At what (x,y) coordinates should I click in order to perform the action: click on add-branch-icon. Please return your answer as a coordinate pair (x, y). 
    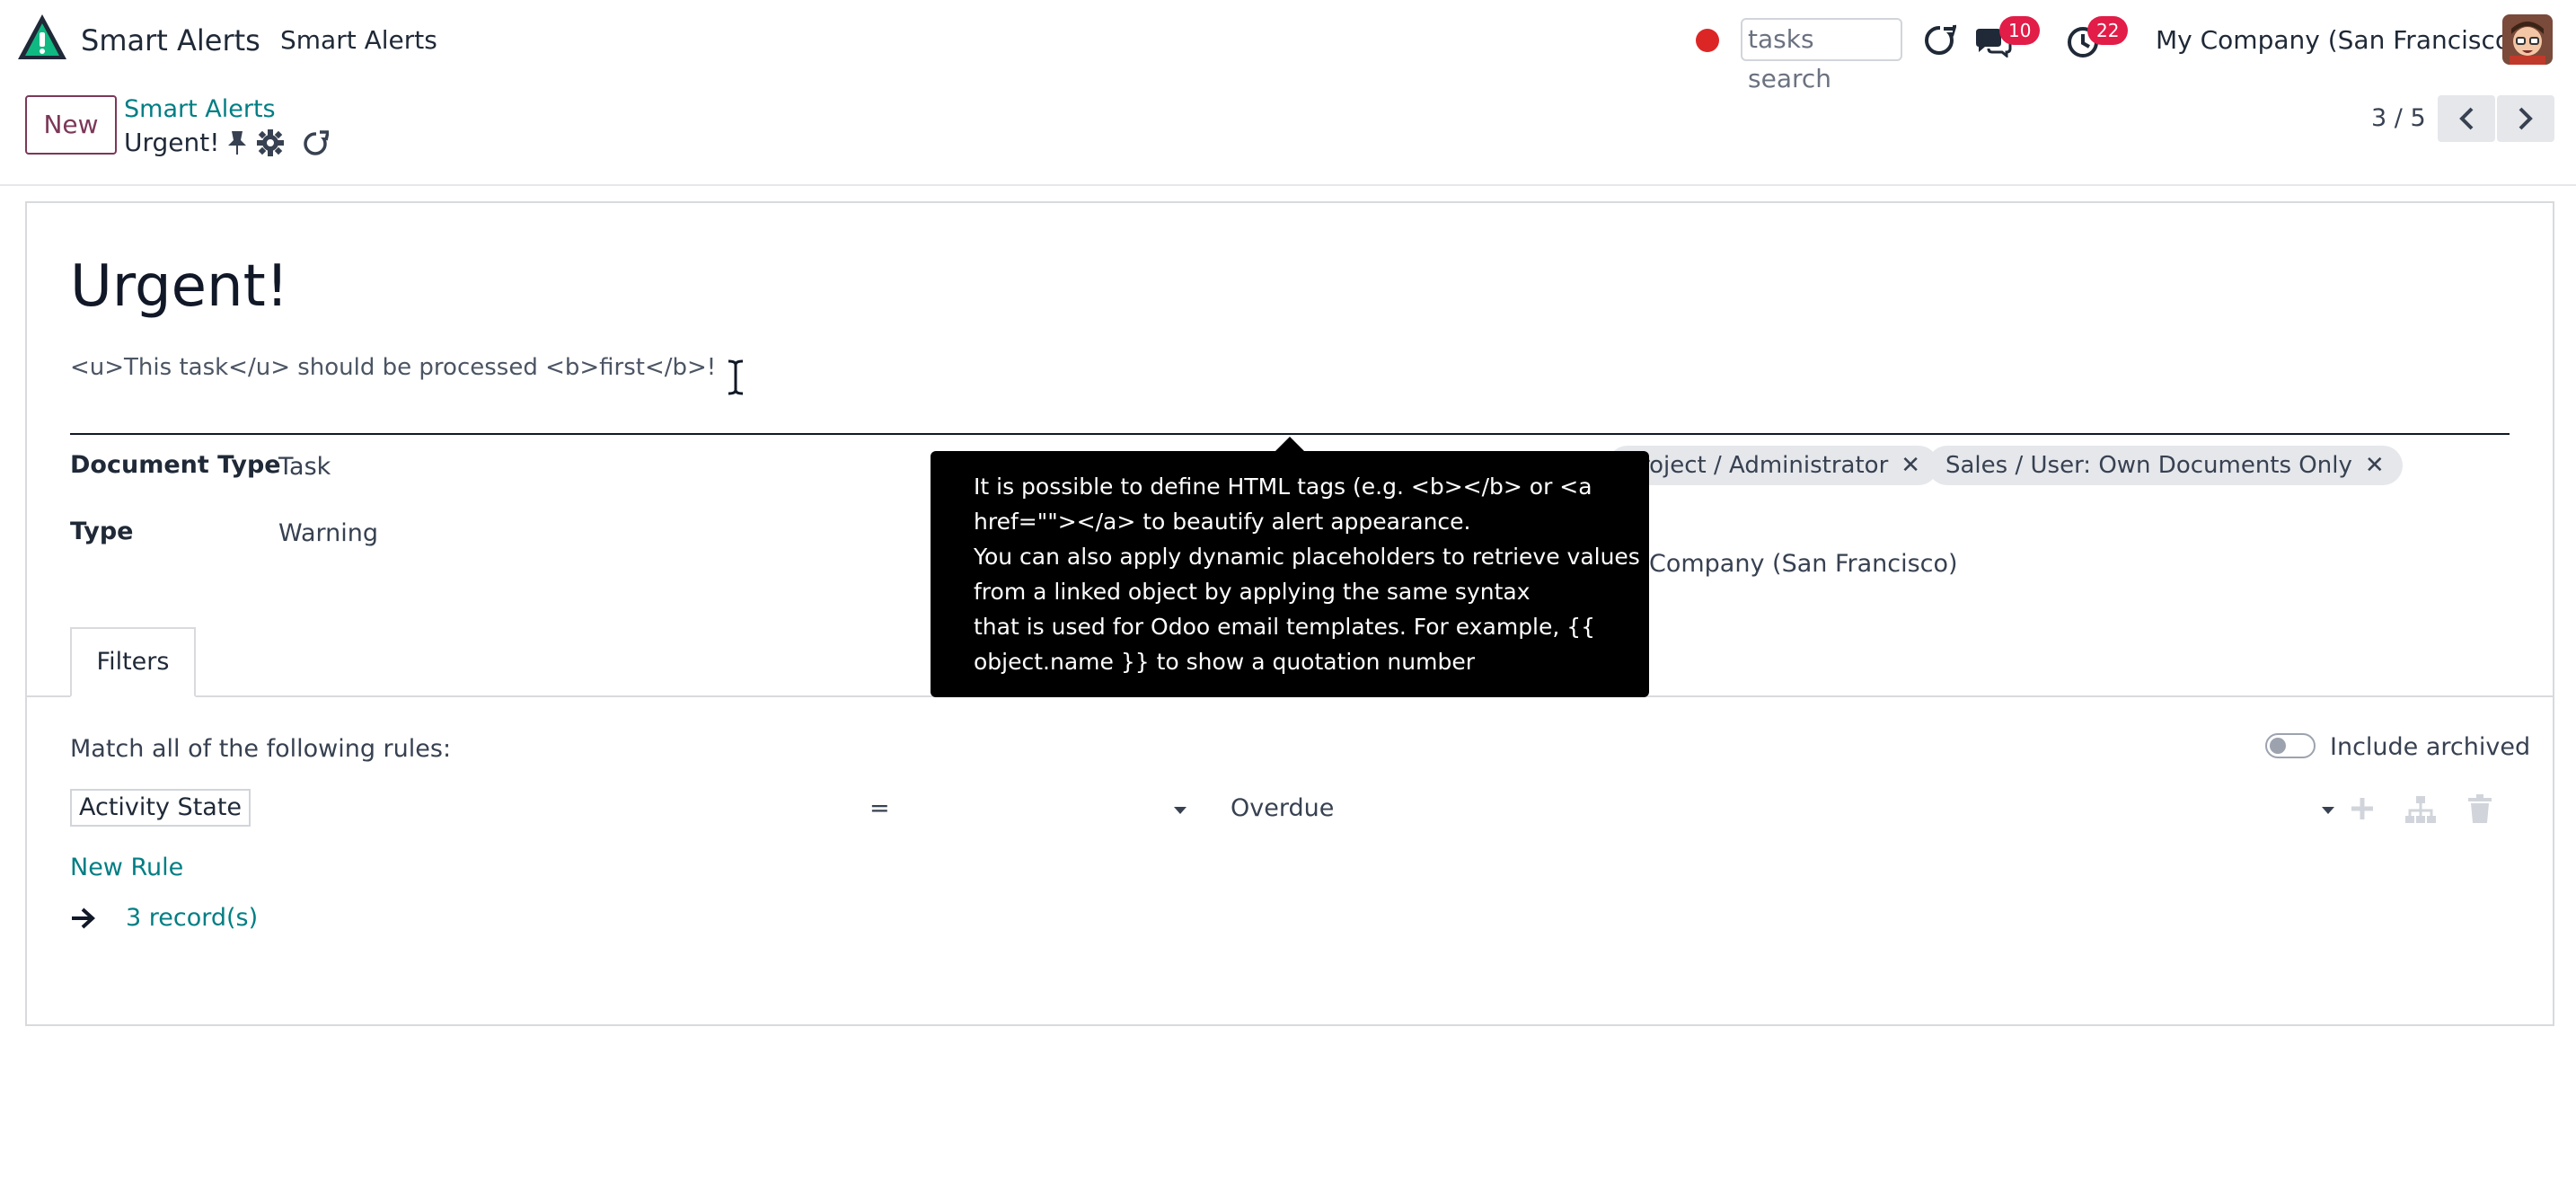
    Looking at the image, I should click on (2420, 809).